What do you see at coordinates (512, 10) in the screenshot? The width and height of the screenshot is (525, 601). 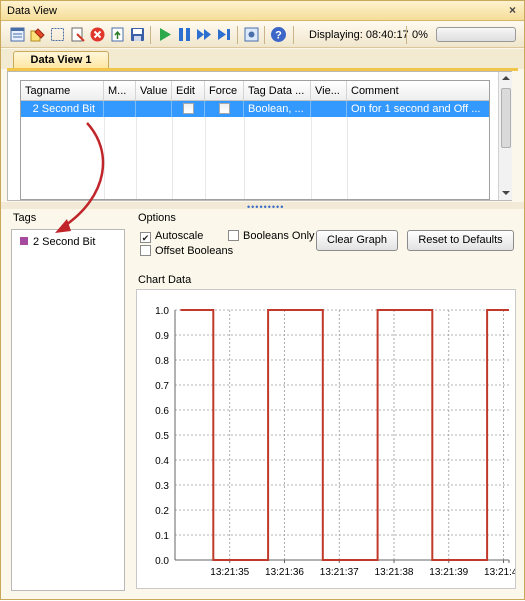 I see `close-icon: ×` at bounding box center [512, 10].